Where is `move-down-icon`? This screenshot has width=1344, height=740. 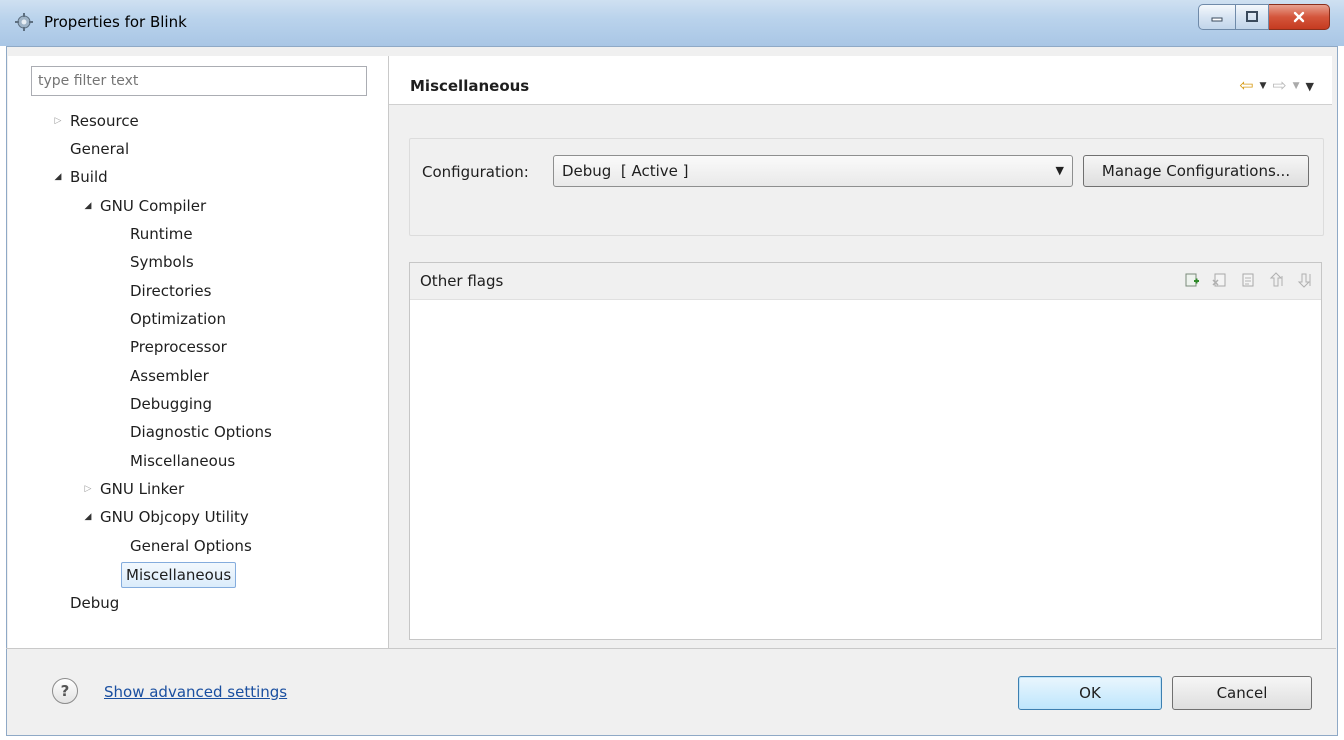
move-down-icon is located at coordinates (1304, 280).